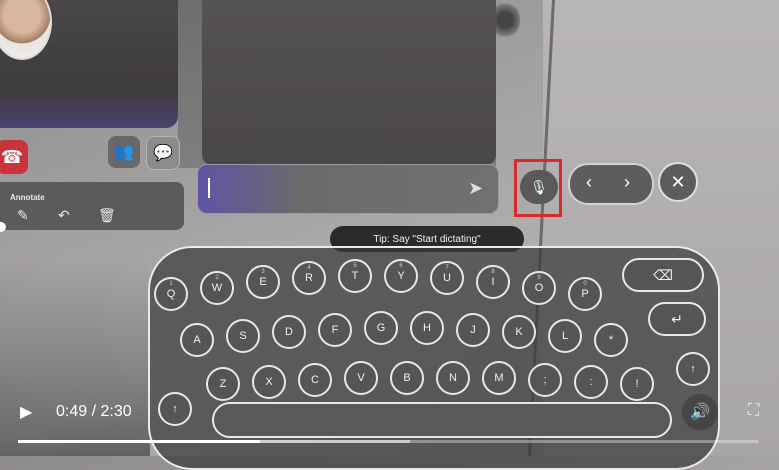  I want to click on key-c: C, so click(315, 380).